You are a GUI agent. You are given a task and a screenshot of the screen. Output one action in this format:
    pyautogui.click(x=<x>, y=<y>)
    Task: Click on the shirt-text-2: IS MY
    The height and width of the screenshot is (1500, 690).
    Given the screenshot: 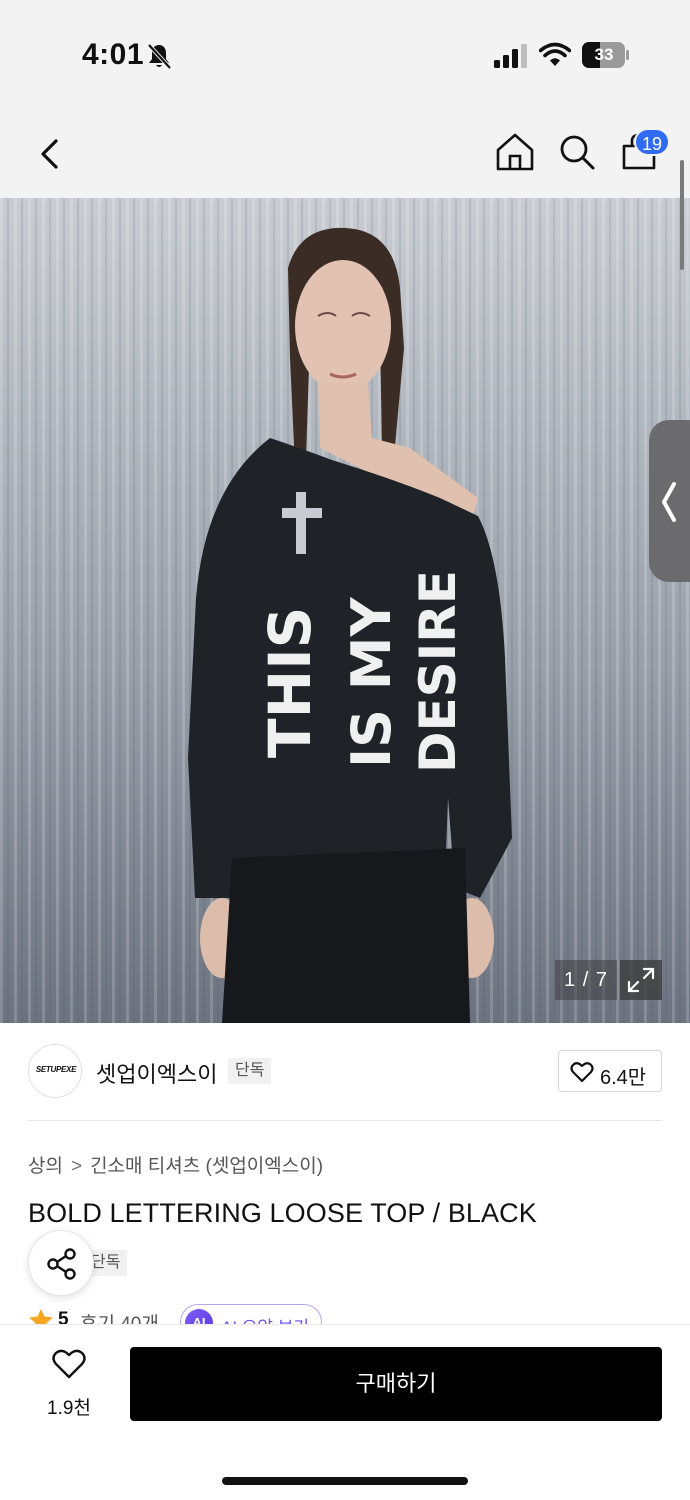 What is the action you would take?
    pyautogui.click(x=371, y=682)
    